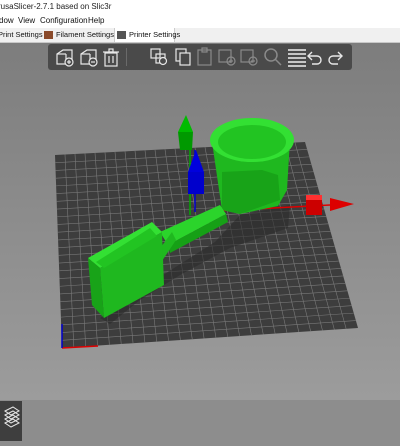 This screenshot has height=446, width=400. I want to click on add-icon, so click(65, 58).